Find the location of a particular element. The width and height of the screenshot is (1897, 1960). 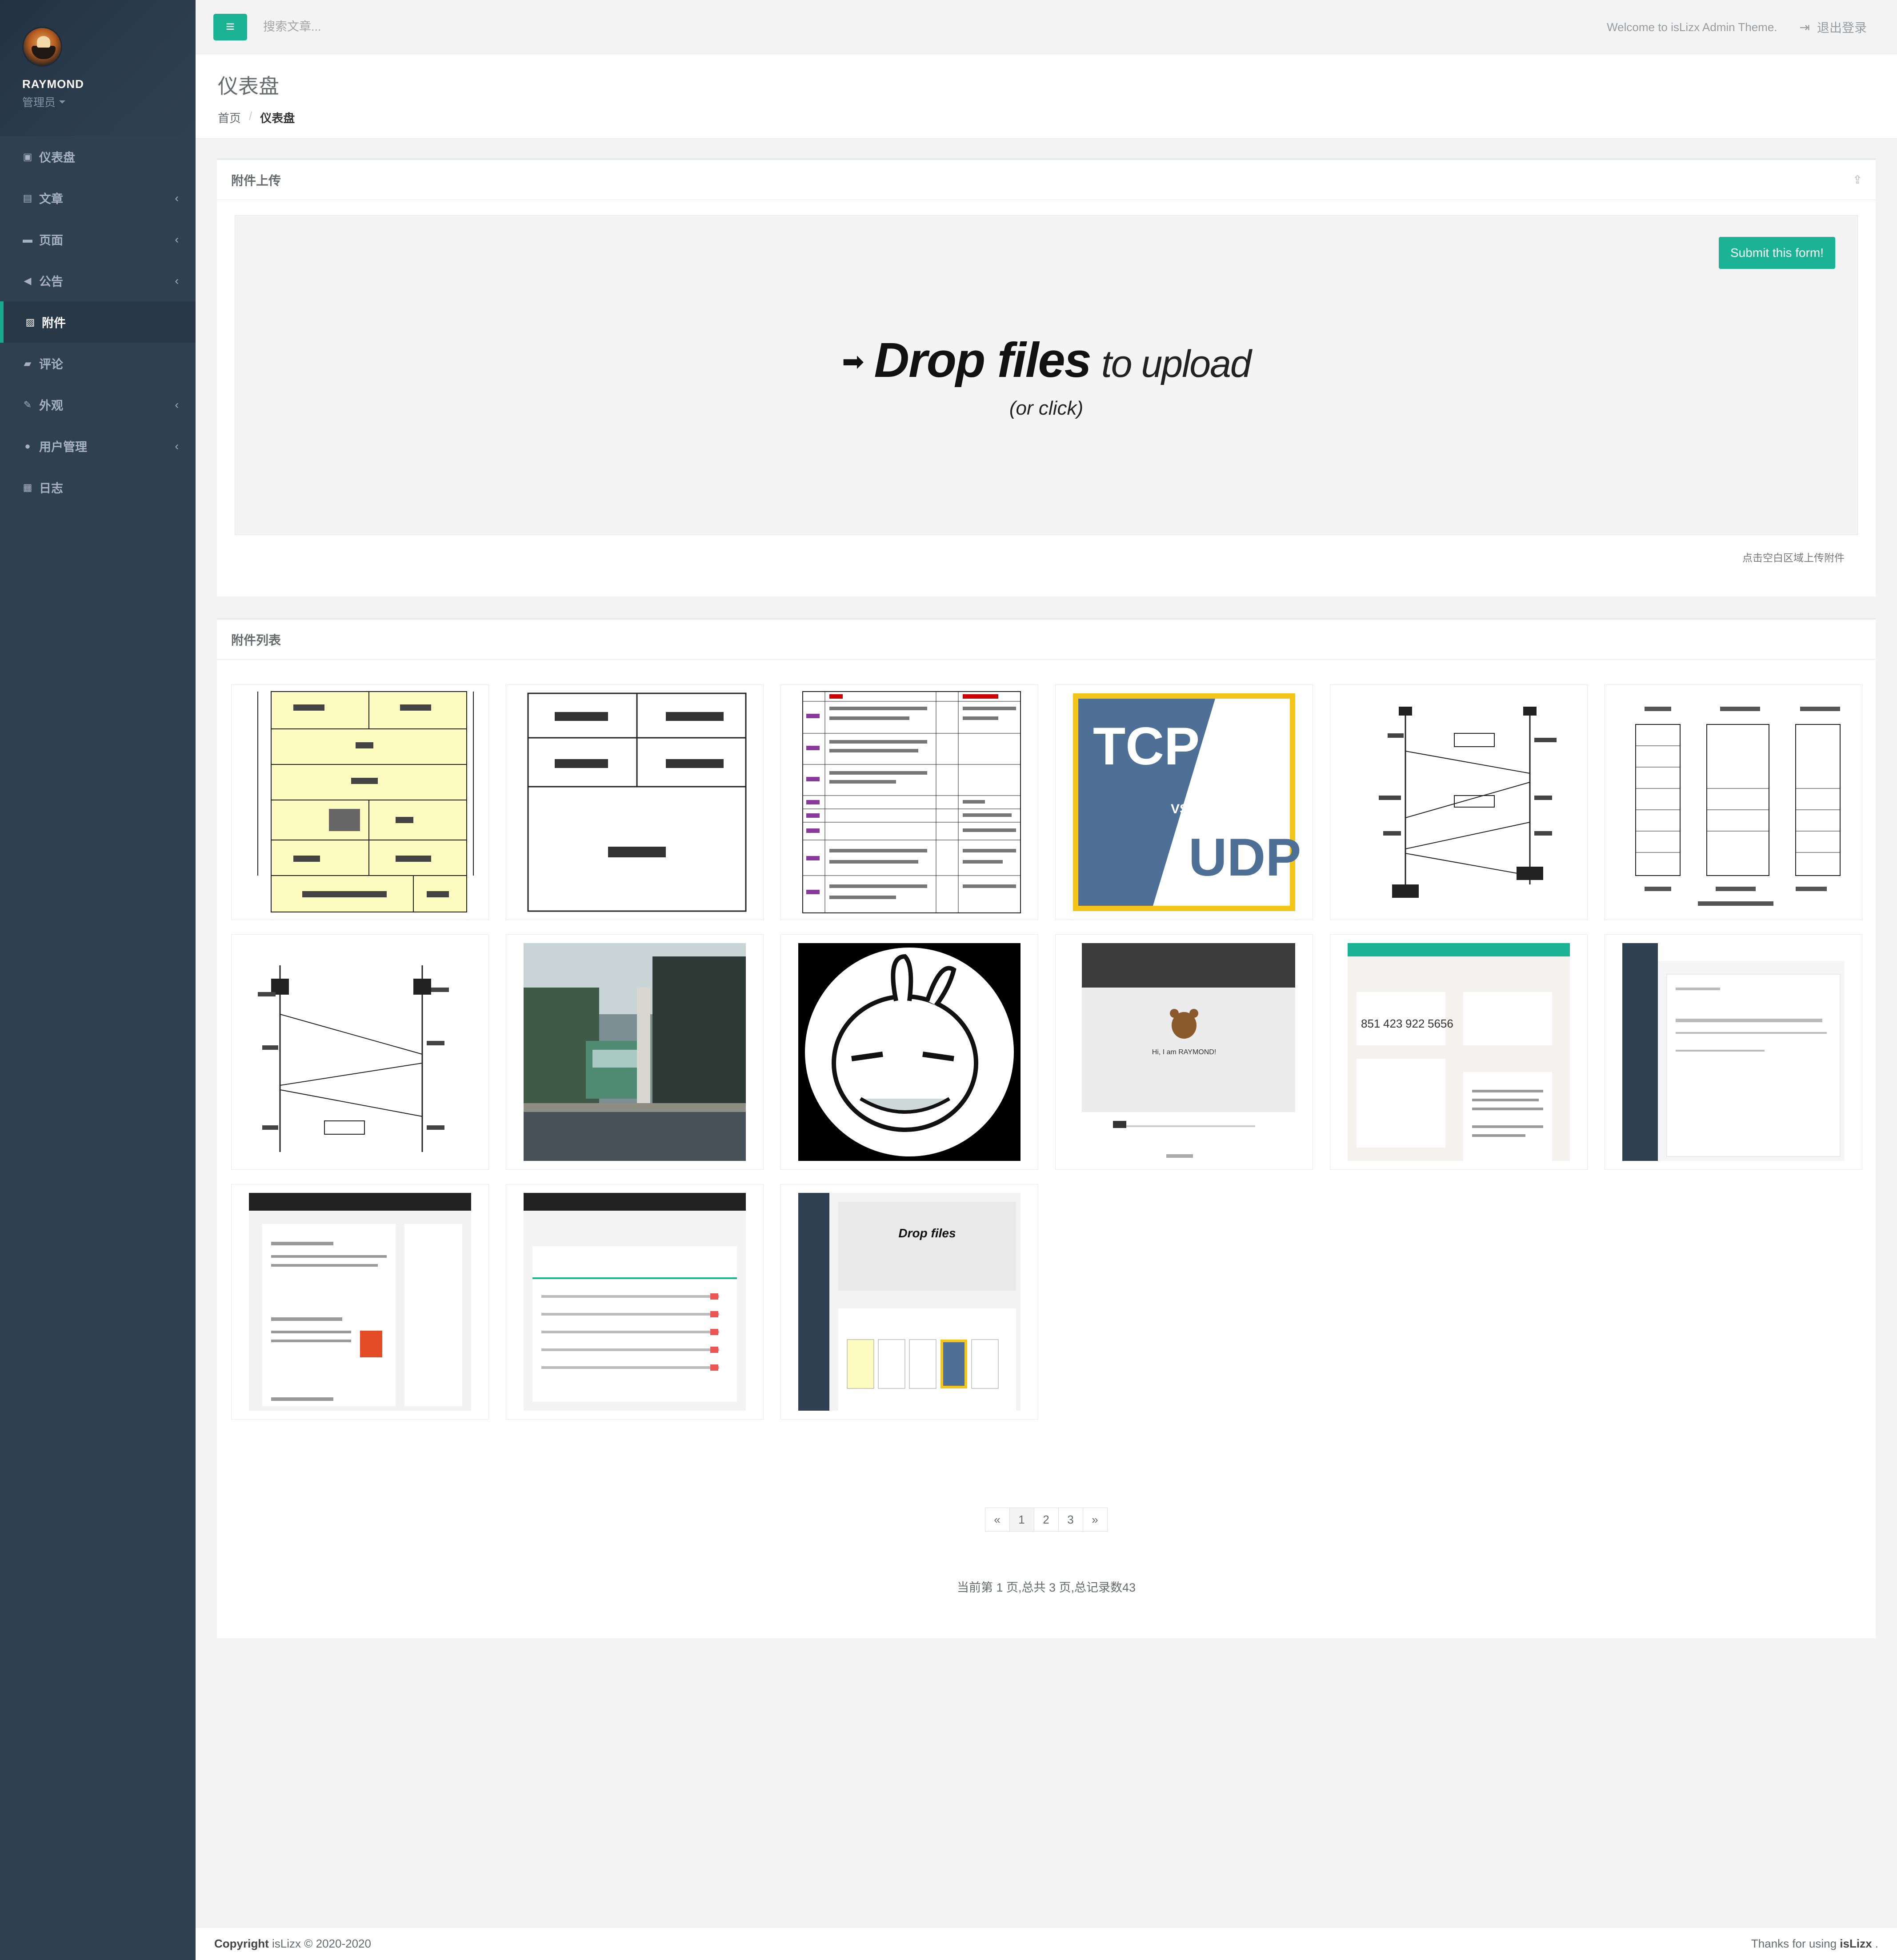

welcome-text: Welcome to isLizx Admin Theme. is located at coordinates (1692, 27).